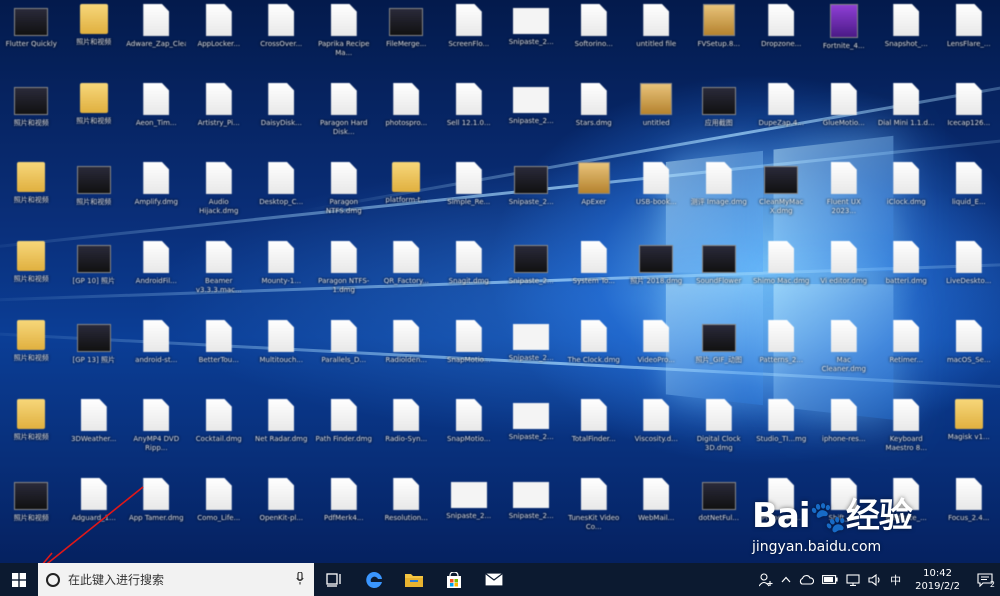 The height and width of the screenshot is (596, 1000). I want to click on desktop-icon: The Clock.dmg, so click(594, 355).